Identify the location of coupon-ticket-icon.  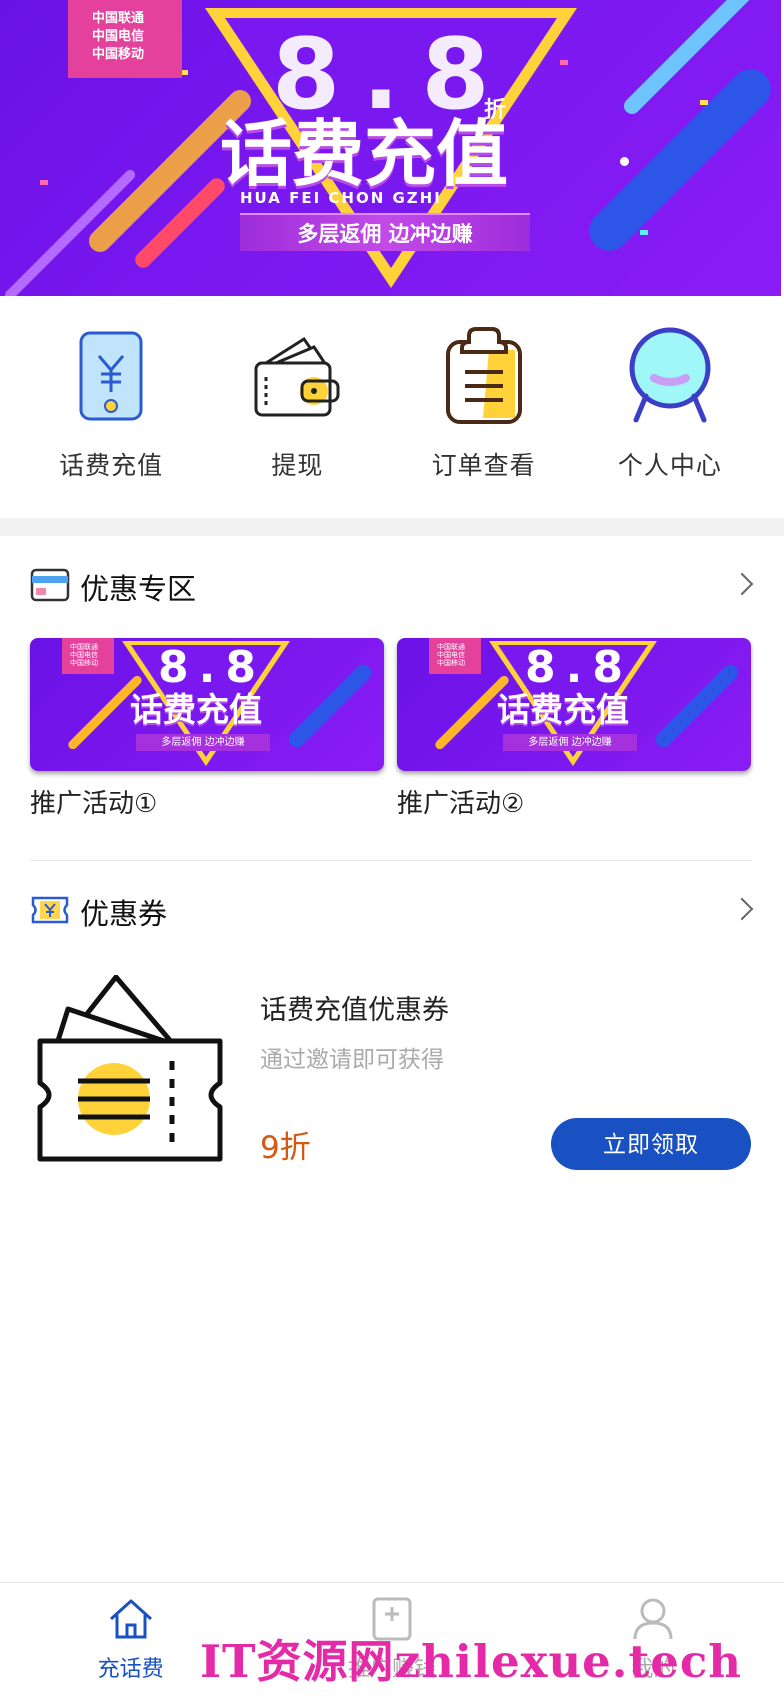
(131, 1069).